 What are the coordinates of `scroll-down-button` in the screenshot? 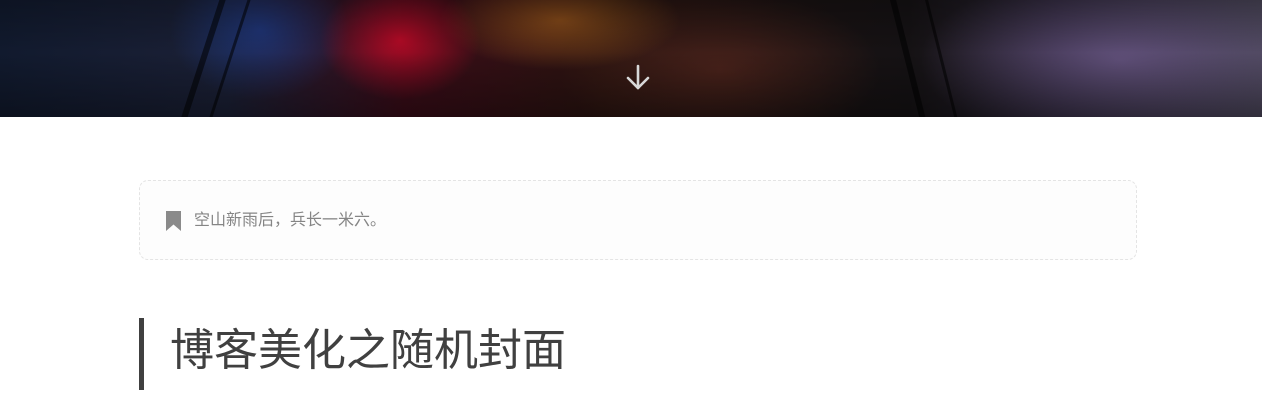 It's located at (638, 77).